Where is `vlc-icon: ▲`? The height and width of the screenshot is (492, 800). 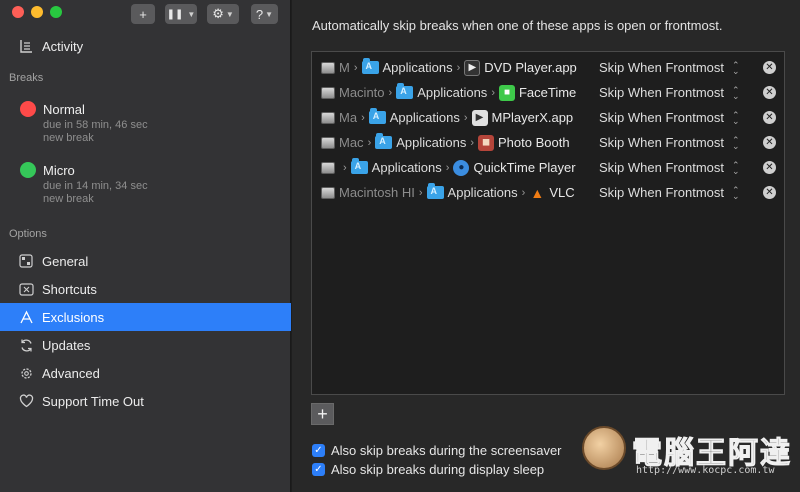 vlc-icon: ▲ is located at coordinates (537, 192).